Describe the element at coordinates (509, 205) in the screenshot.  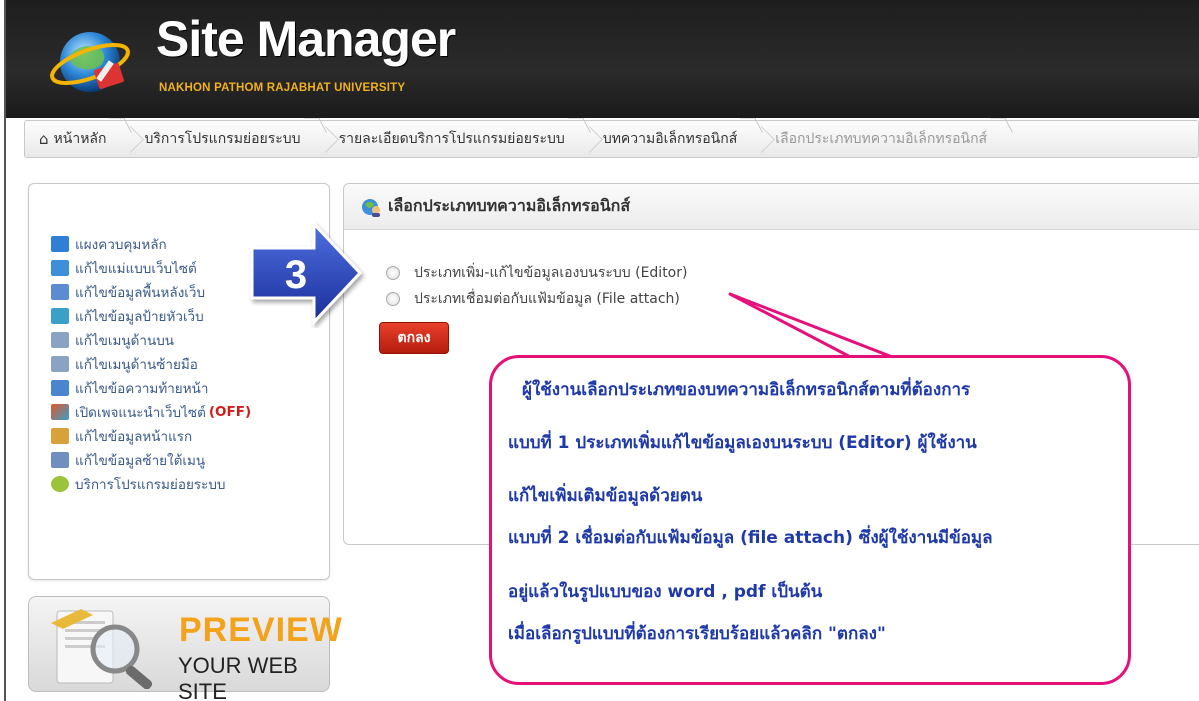
I see `panel-title: เลือกประเภทบทความอิเล็กทรอนิกส์` at that location.